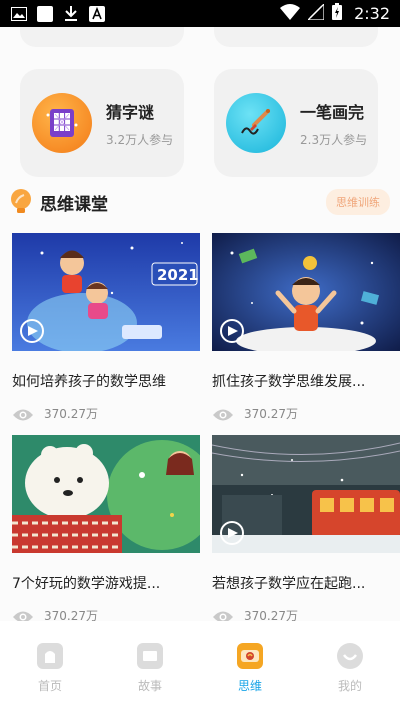 Image resolution: width=400 pixels, height=711 pixels. Describe the element at coordinates (19, 14) in the screenshot. I see `image-icon` at that location.